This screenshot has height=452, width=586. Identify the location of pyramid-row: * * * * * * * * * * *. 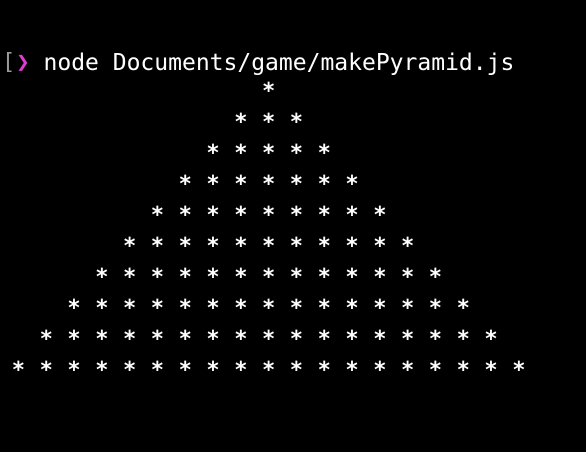
(293, 246).